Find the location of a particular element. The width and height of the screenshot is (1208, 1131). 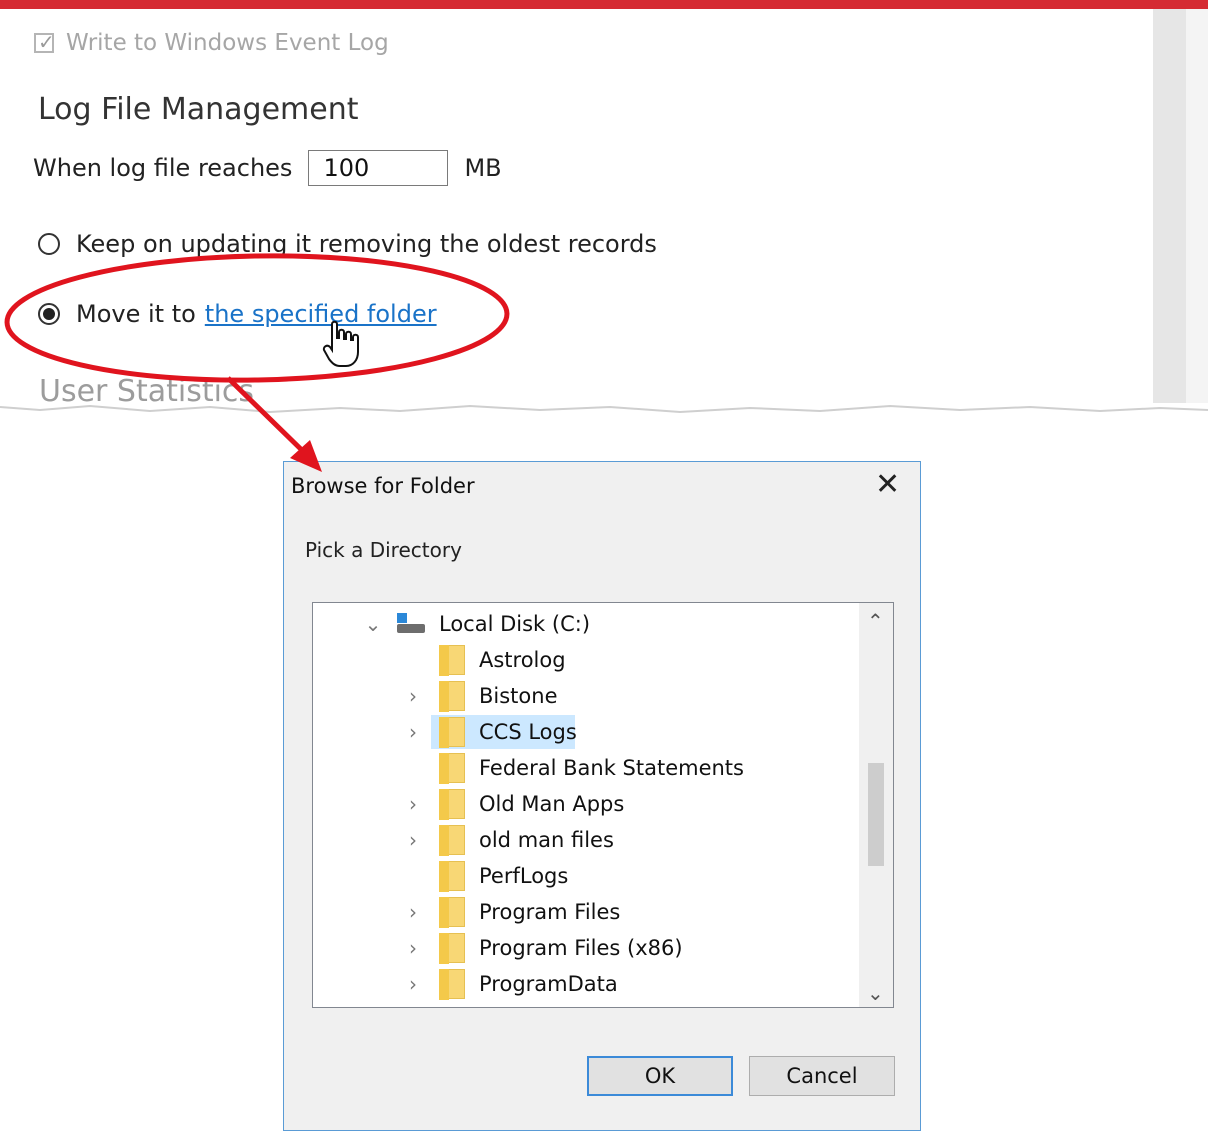

tree-item-selected: › CCS Logs is located at coordinates (495, 732).